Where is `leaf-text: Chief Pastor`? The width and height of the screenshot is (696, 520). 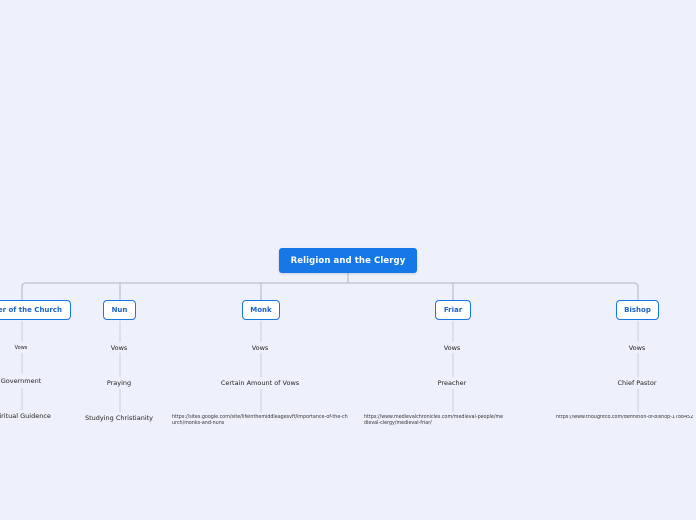 leaf-text: Chief Pastor is located at coordinates (636, 383).